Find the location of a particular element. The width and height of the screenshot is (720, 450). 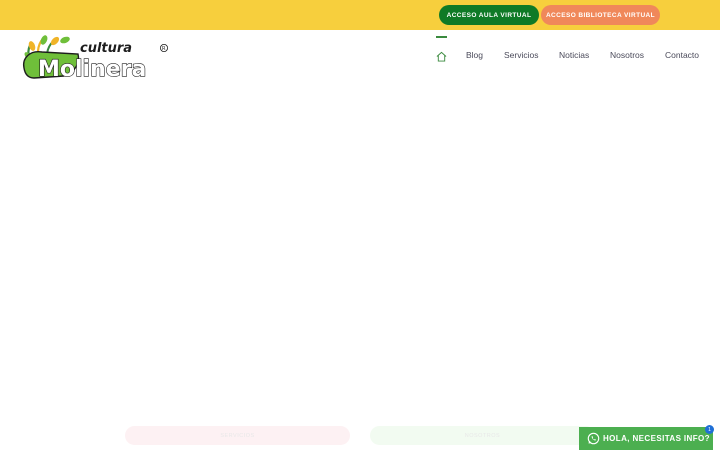

notification-badge: 1 is located at coordinates (709, 429).